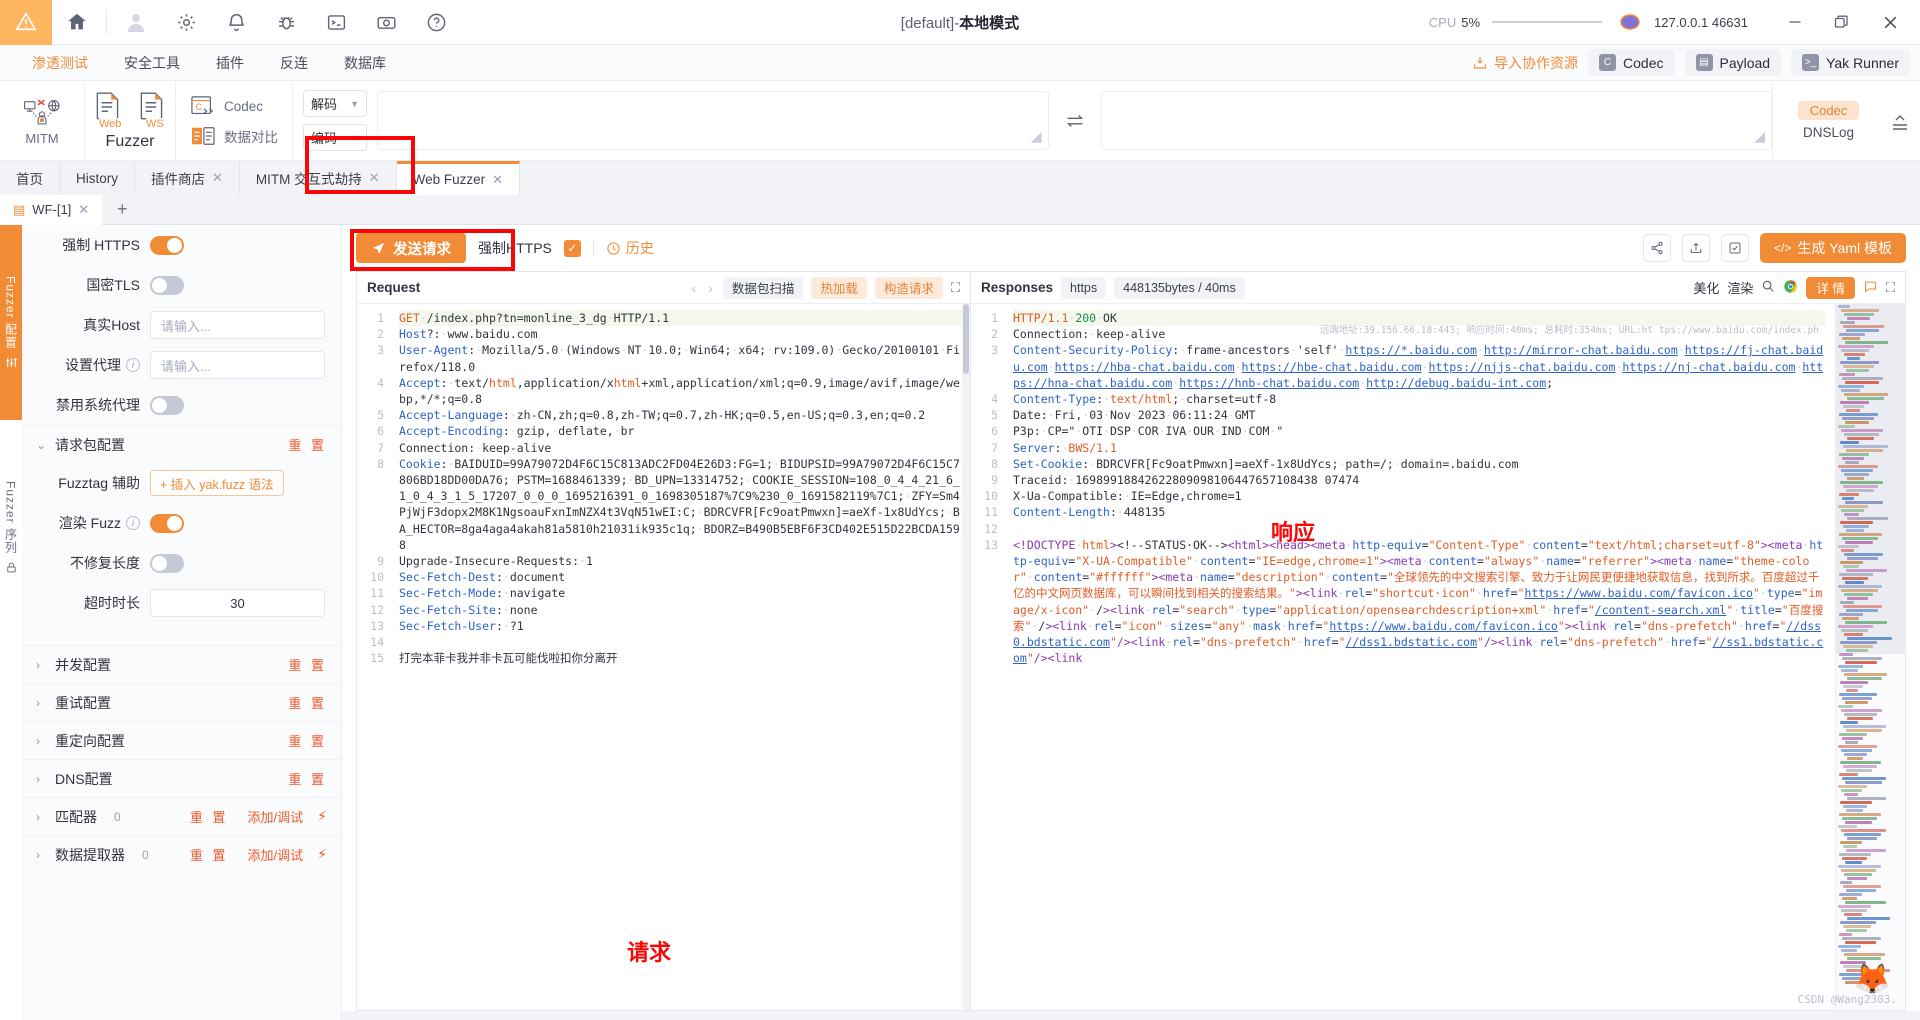 Image resolution: width=1920 pixels, height=1020 pixels. Describe the element at coordinates (167, 563) in the screenshot. I see `no-fix-length-toggle` at that location.